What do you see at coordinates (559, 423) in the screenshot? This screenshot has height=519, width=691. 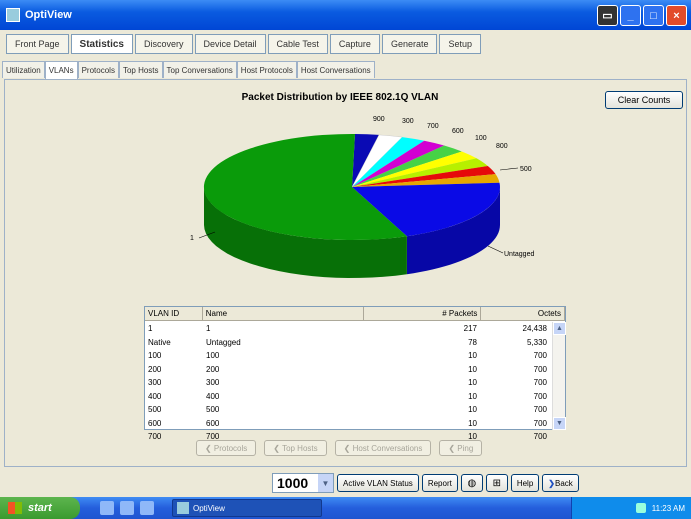 I see `scroll-down-icon: ▼` at bounding box center [559, 423].